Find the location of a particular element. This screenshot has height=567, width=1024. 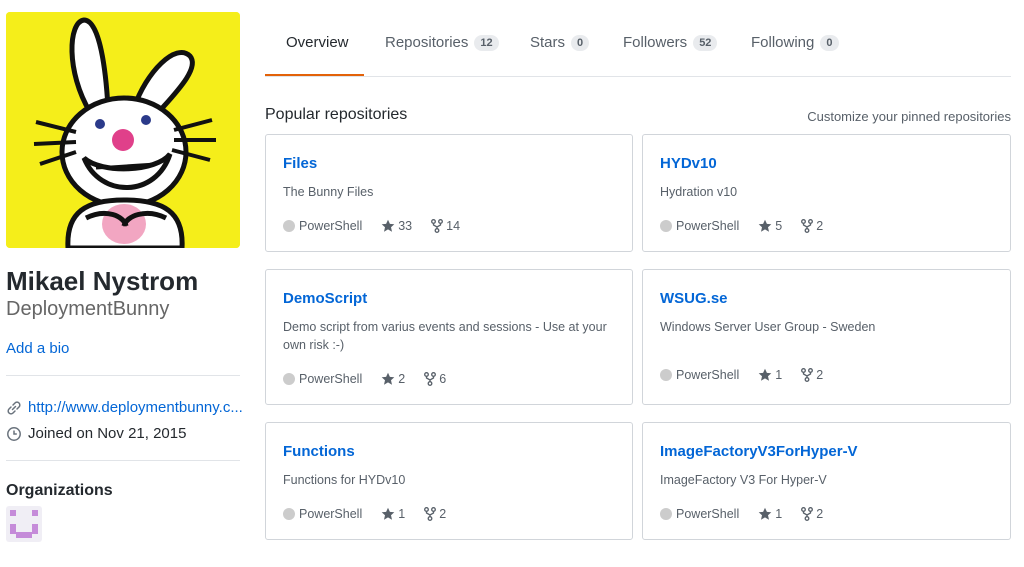

star-count: 2 is located at coordinates (402, 379).